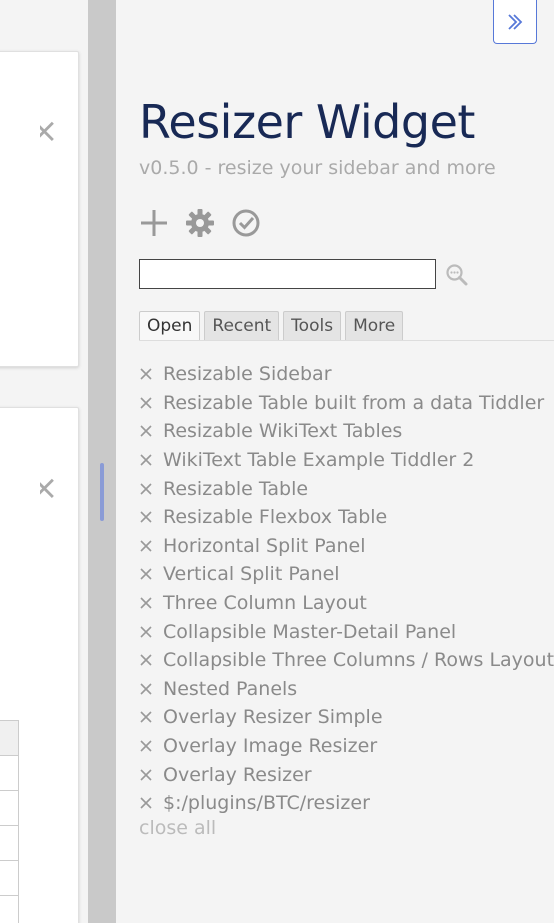 The image size is (554, 923). I want to click on save-button, so click(246, 223).